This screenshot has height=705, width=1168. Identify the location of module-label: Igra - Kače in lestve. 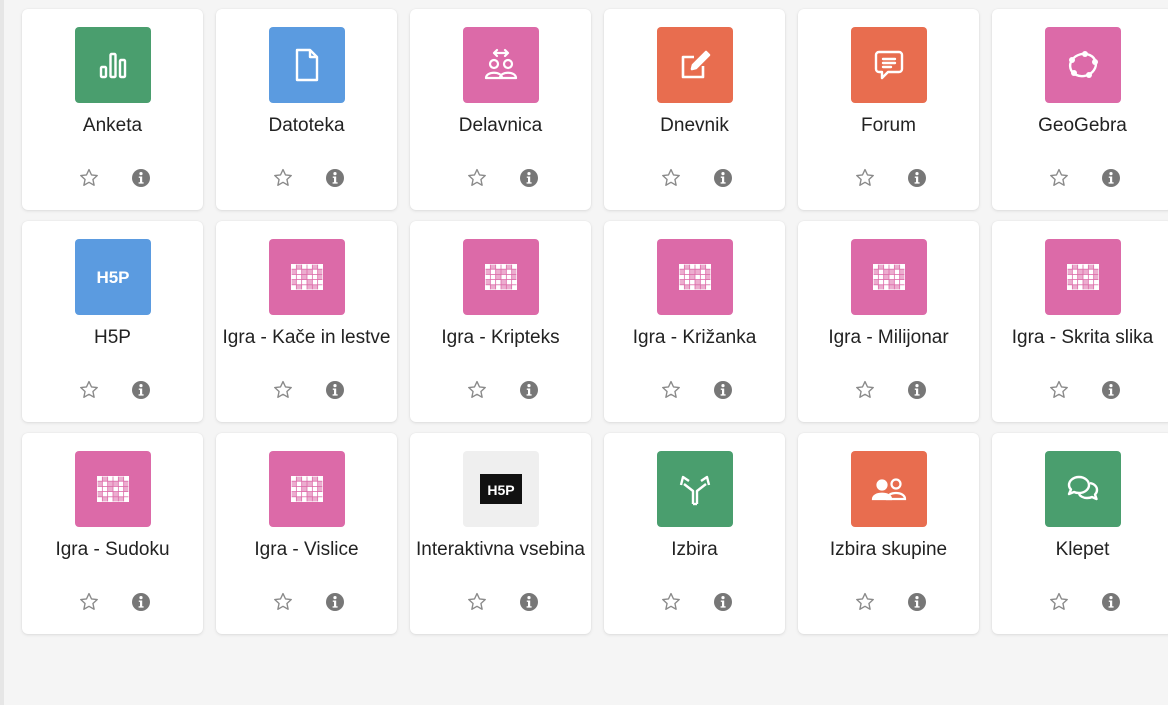
(306, 337).